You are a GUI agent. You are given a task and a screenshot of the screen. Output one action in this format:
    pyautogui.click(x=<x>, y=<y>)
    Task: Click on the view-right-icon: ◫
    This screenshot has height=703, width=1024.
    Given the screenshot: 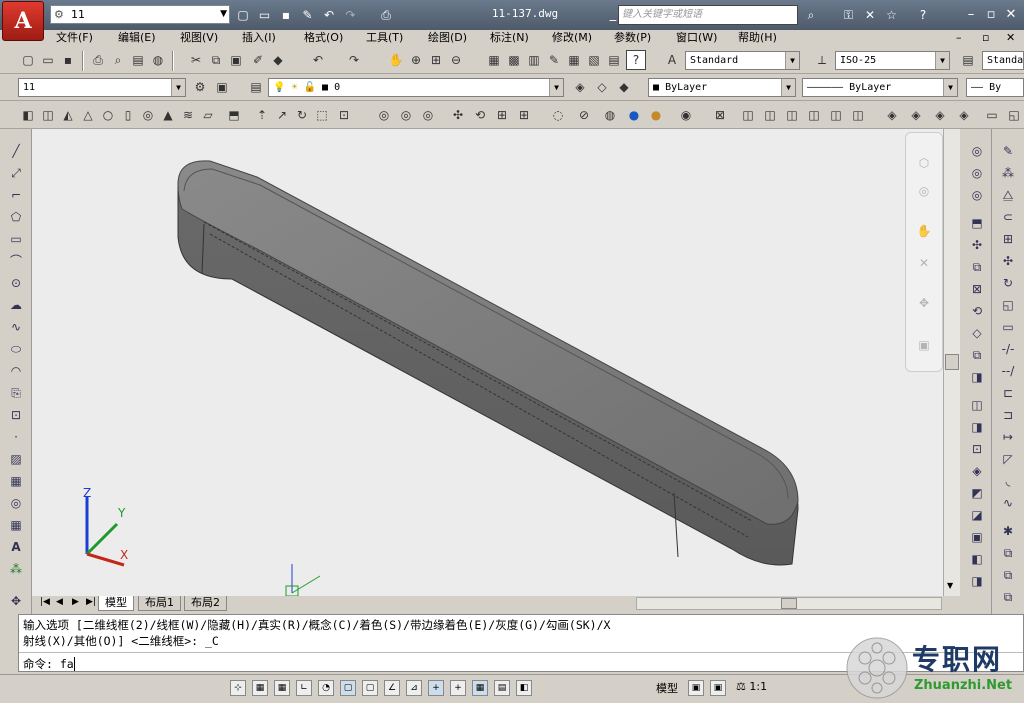 What is the action you would take?
    pyautogui.click(x=814, y=115)
    